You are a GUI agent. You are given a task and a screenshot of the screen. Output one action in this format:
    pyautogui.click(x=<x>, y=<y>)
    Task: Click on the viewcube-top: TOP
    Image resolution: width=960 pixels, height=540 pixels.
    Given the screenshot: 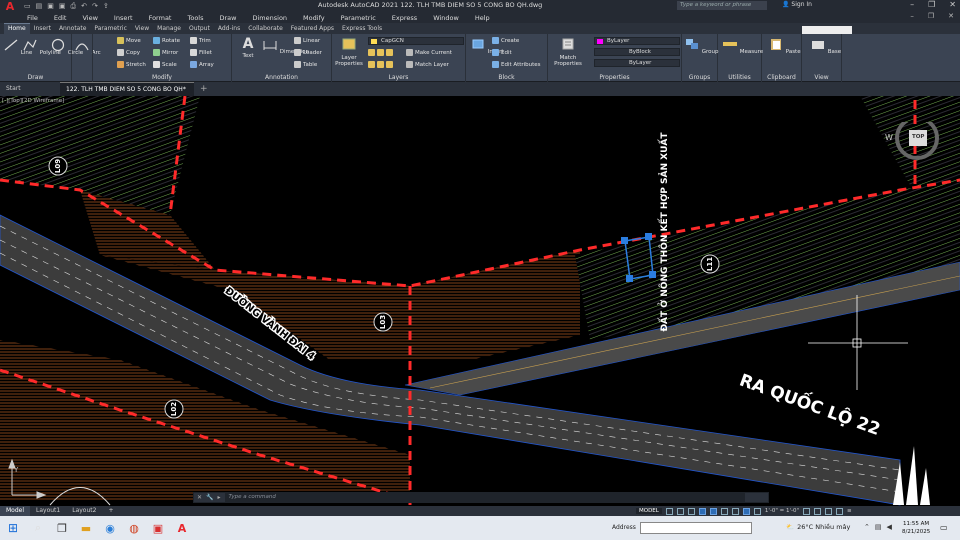 What is the action you would take?
    pyautogui.click(x=918, y=137)
    